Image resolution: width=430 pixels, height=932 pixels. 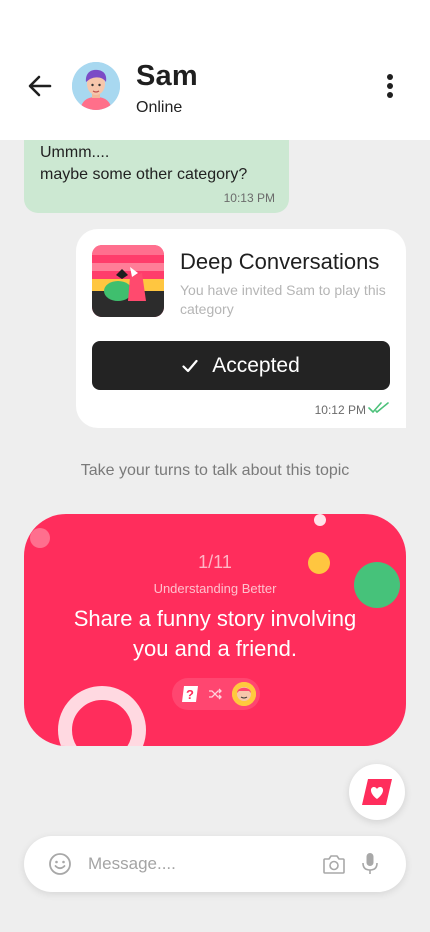 What do you see at coordinates (334, 864) in the screenshot?
I see `camera-icon` at bounding box center [334, 864].